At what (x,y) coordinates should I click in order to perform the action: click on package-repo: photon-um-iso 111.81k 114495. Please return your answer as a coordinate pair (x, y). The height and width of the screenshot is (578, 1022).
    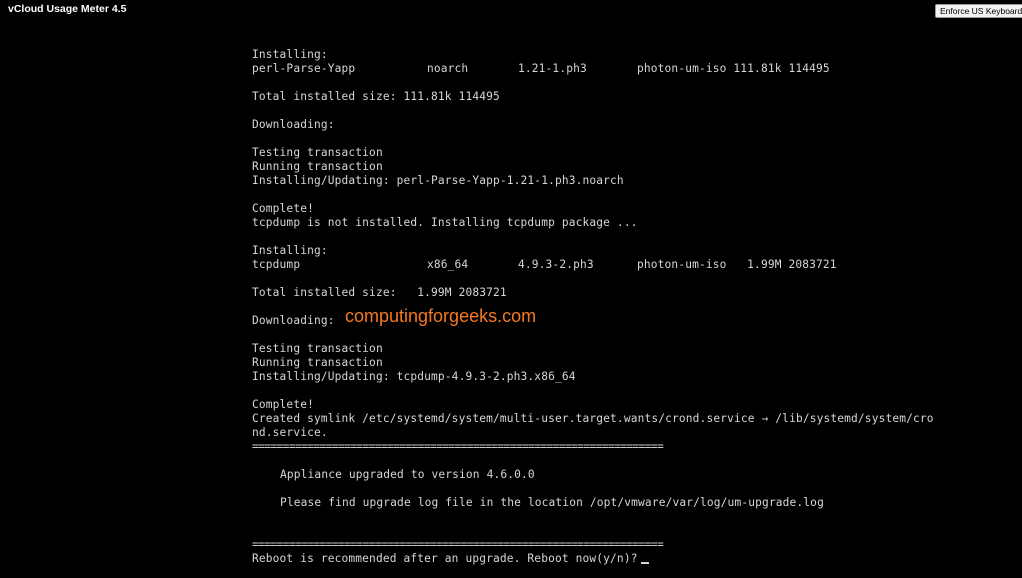
    Looking at the image, I should click on (733, 68).